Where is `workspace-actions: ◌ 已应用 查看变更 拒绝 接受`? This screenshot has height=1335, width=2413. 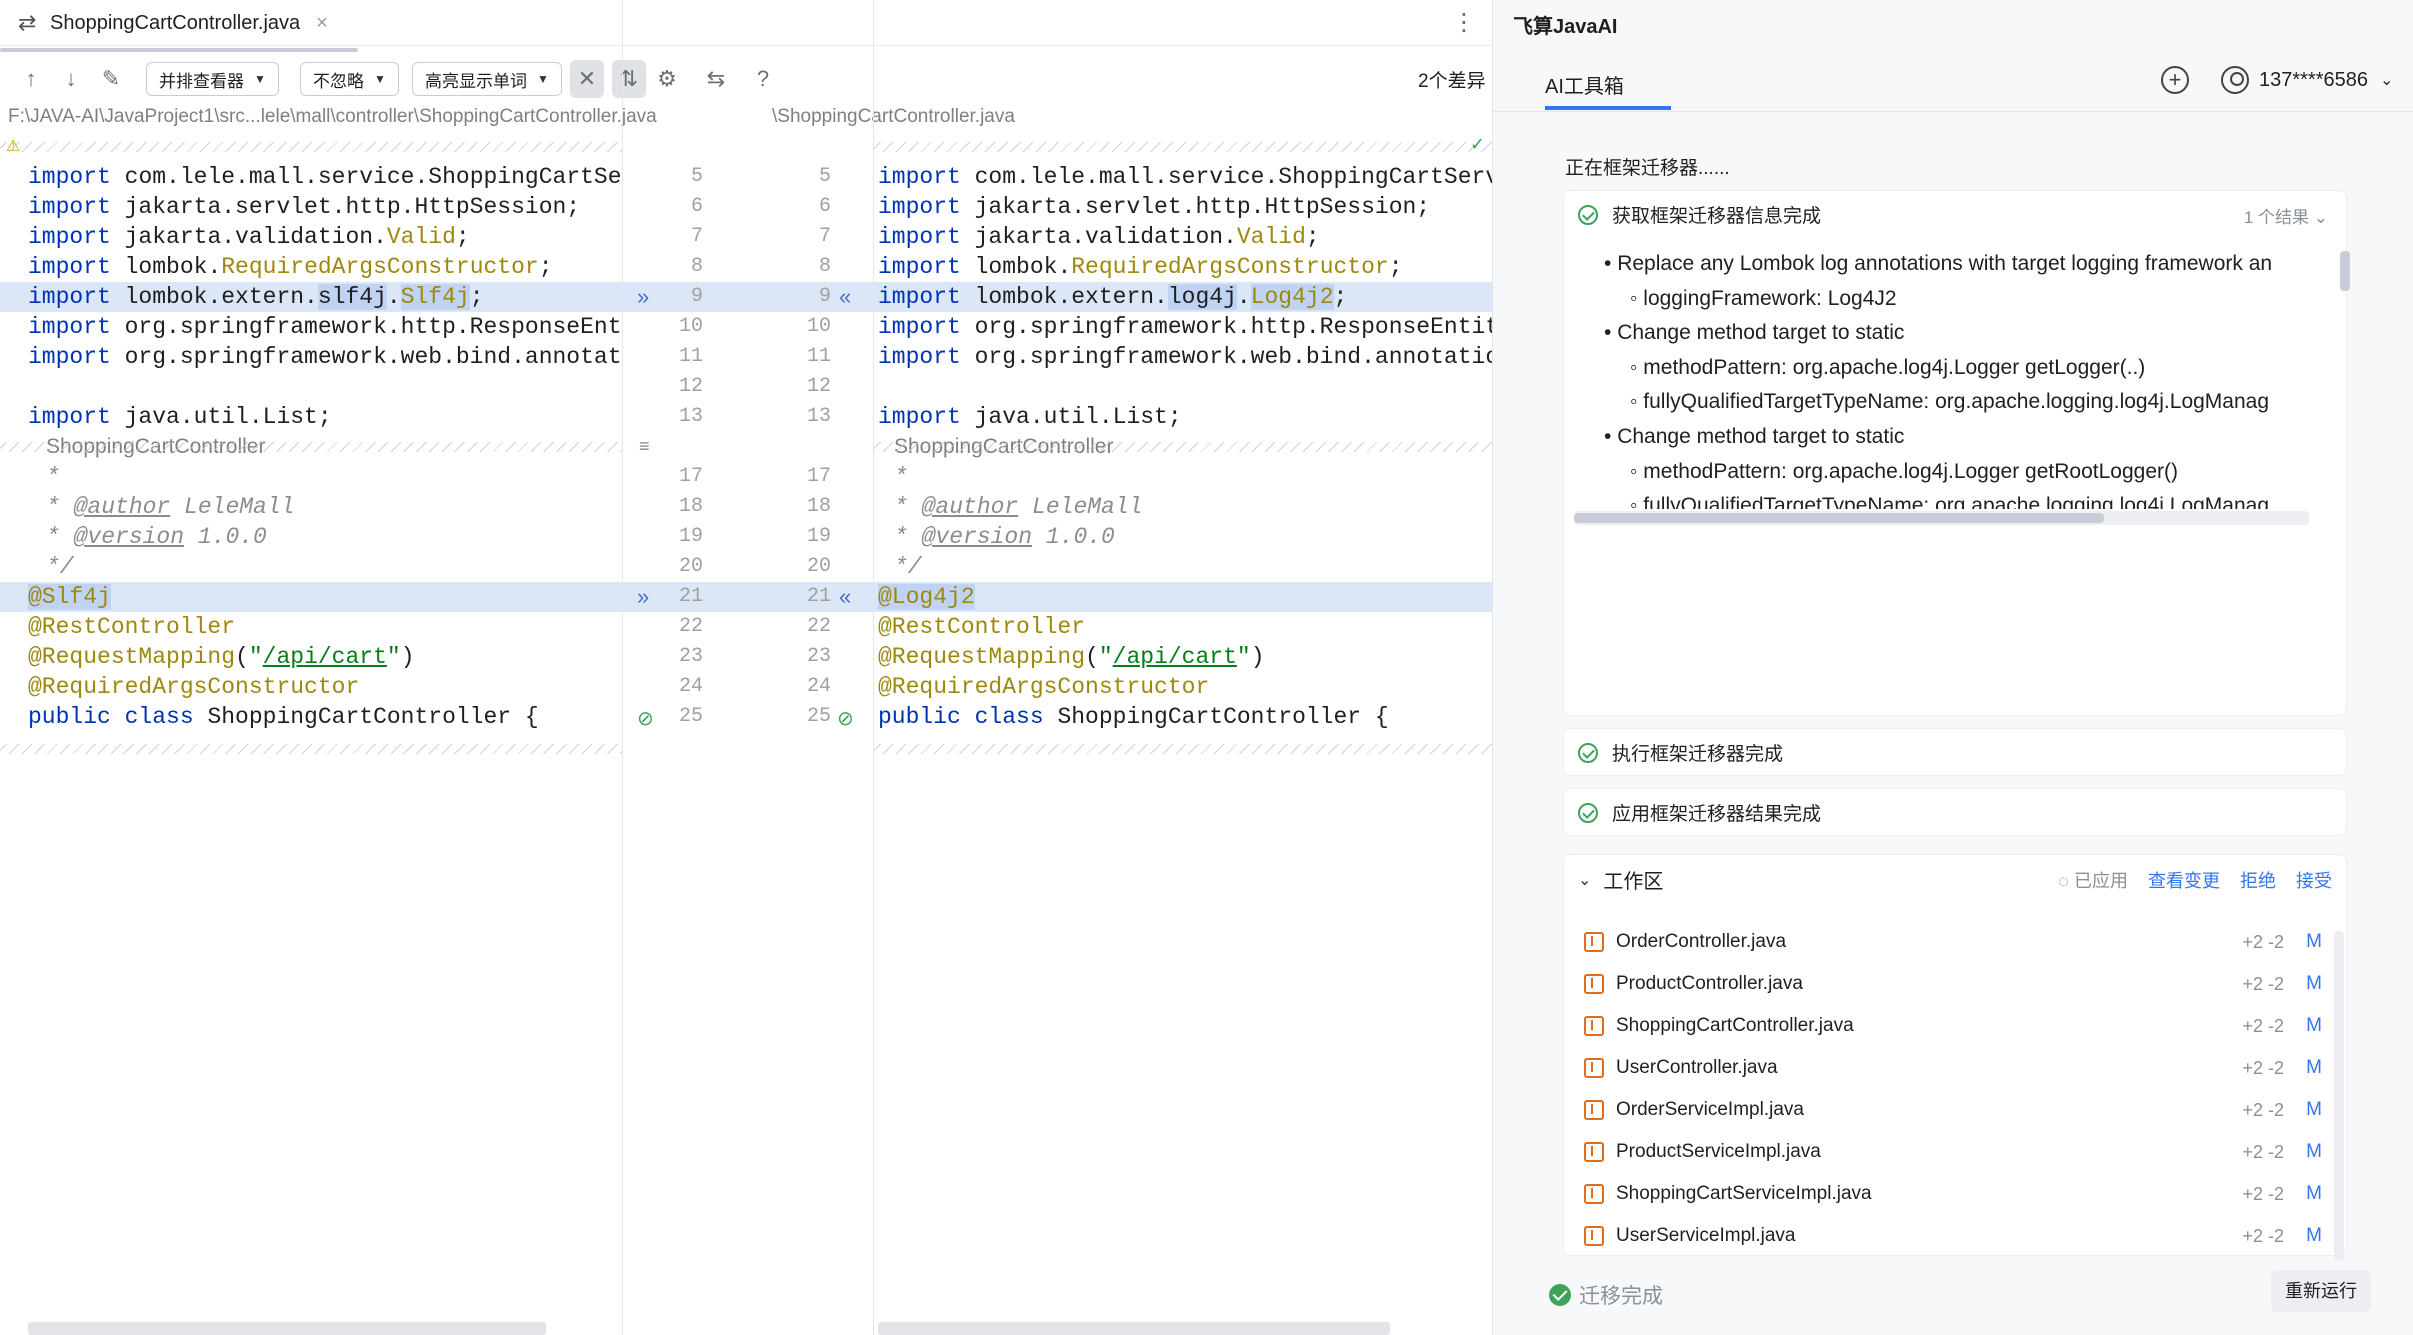 workspace-actions: ◌ 已应用 查看变更 拒绝 接受 is located at coordinates (2195, 880).